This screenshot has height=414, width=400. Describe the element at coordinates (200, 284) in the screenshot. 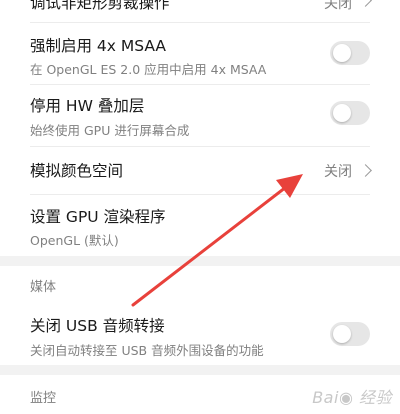

I see `section-header-media: 媒体` at that location.